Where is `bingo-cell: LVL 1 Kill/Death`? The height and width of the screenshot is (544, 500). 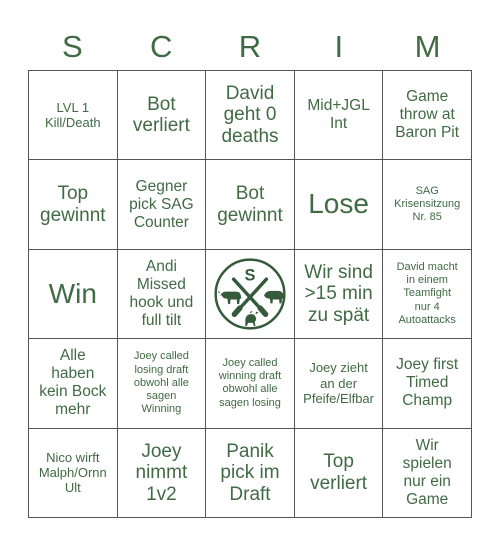
bingo-cell: LVL 1 Kill/Death is located at coordinates (73, 116).